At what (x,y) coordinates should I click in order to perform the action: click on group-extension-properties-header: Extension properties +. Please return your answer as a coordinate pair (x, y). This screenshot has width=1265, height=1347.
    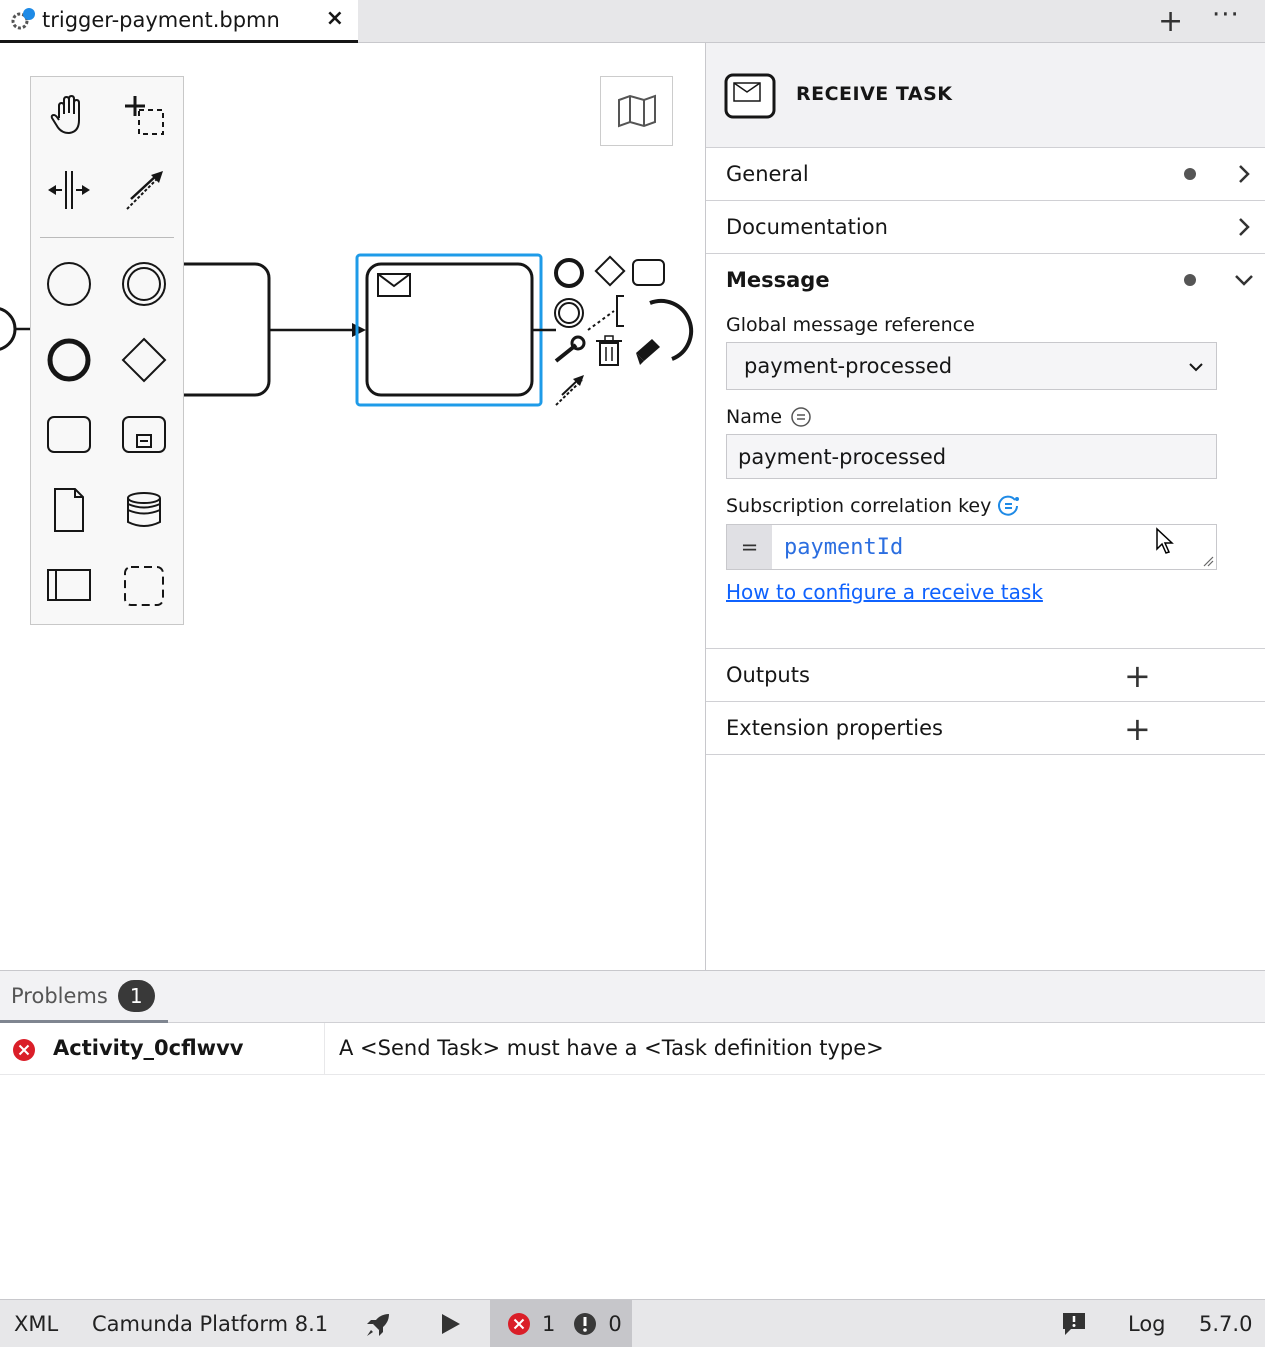
    Looking at the image, I should click on (985, 728).